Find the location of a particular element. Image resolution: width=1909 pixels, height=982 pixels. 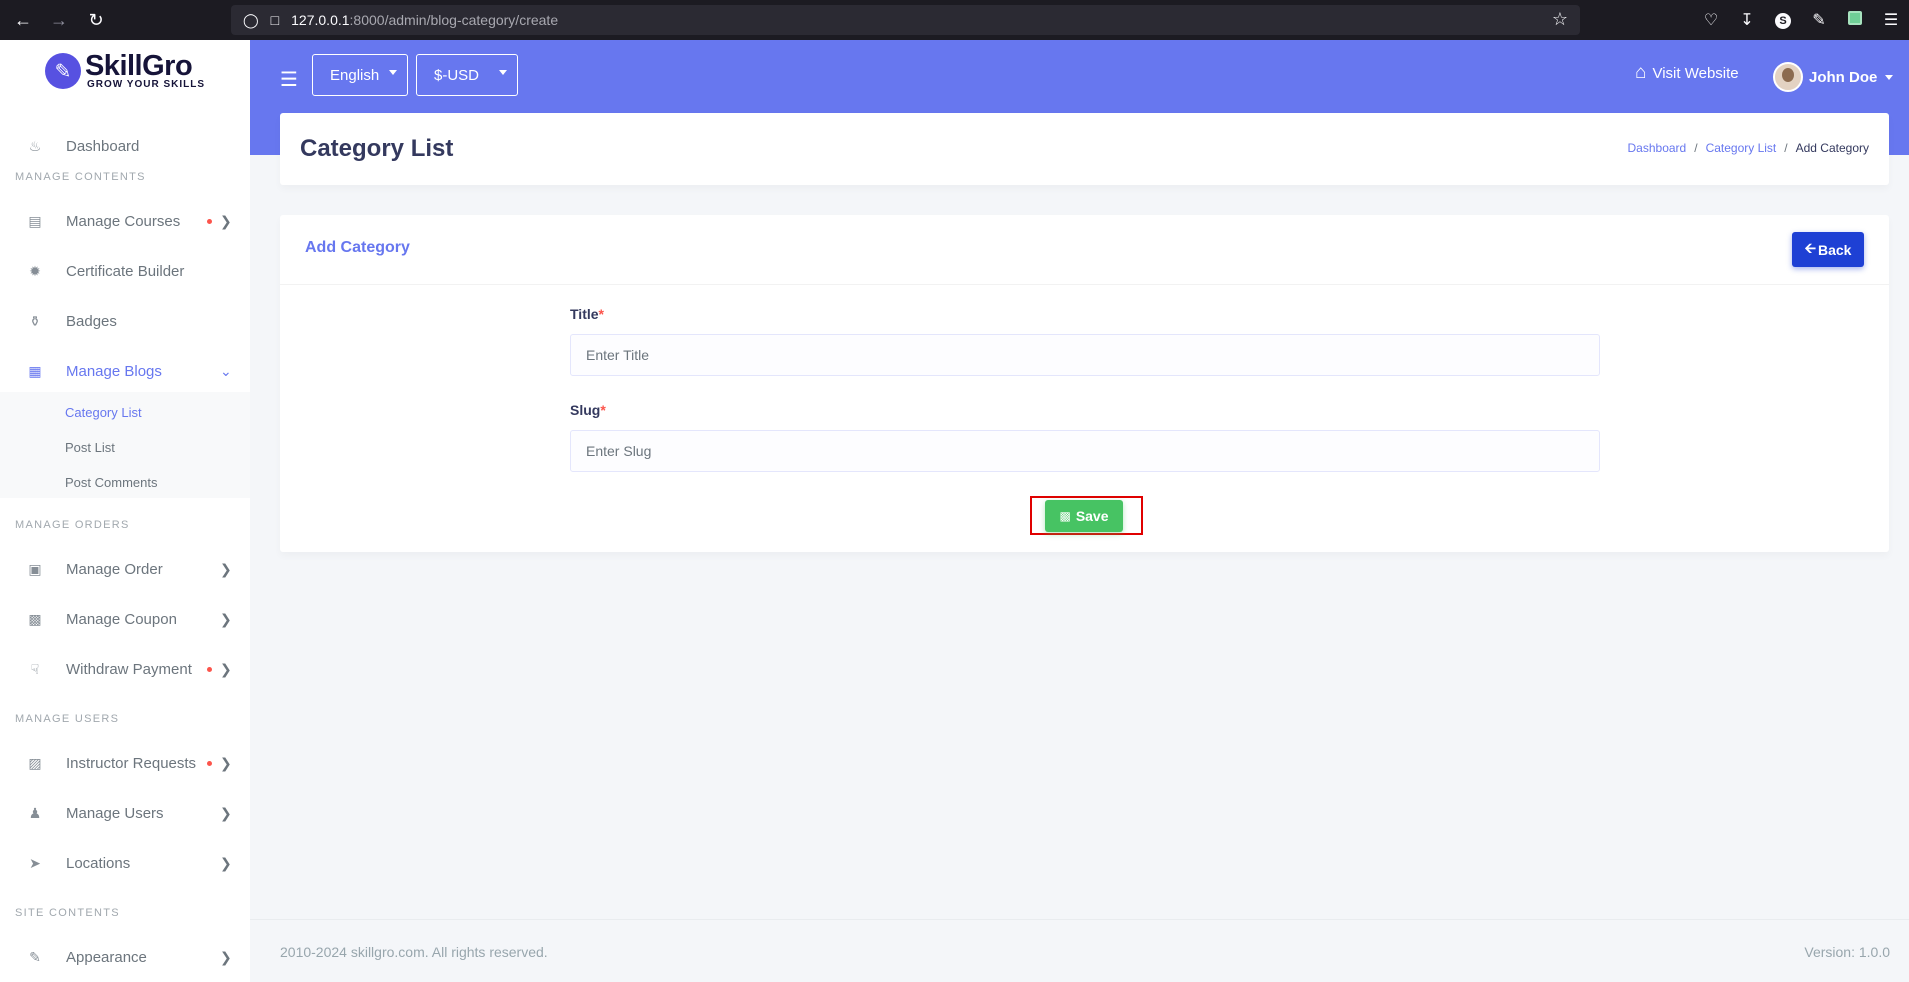

sidebar-item-label: Manage Blogs is located at coordinates (114, 371).